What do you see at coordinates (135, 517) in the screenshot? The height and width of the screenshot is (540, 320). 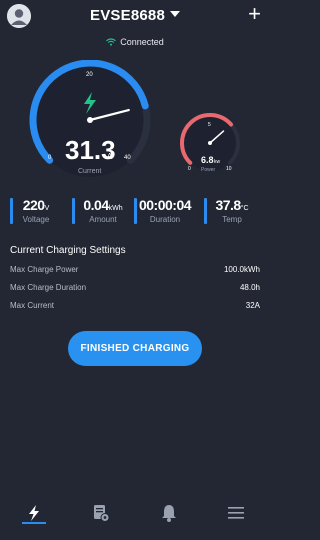 I see `bottom-tab-bar` at bounding box center [135, 517].